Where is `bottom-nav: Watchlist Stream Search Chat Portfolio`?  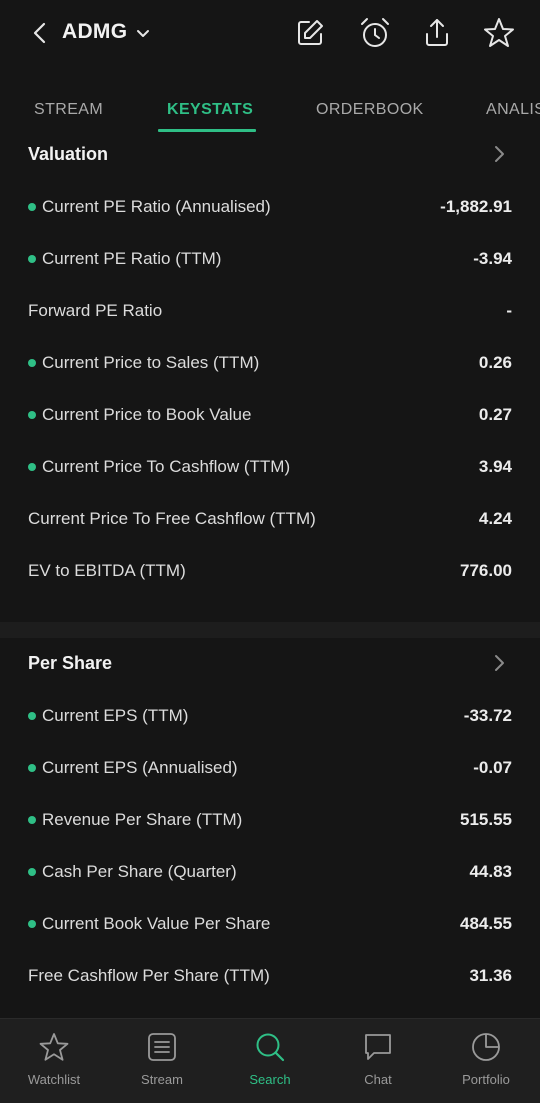 bottom-nav: Watchlist Stream Search Chat Portfolio is located at coordinates (270, 1060).